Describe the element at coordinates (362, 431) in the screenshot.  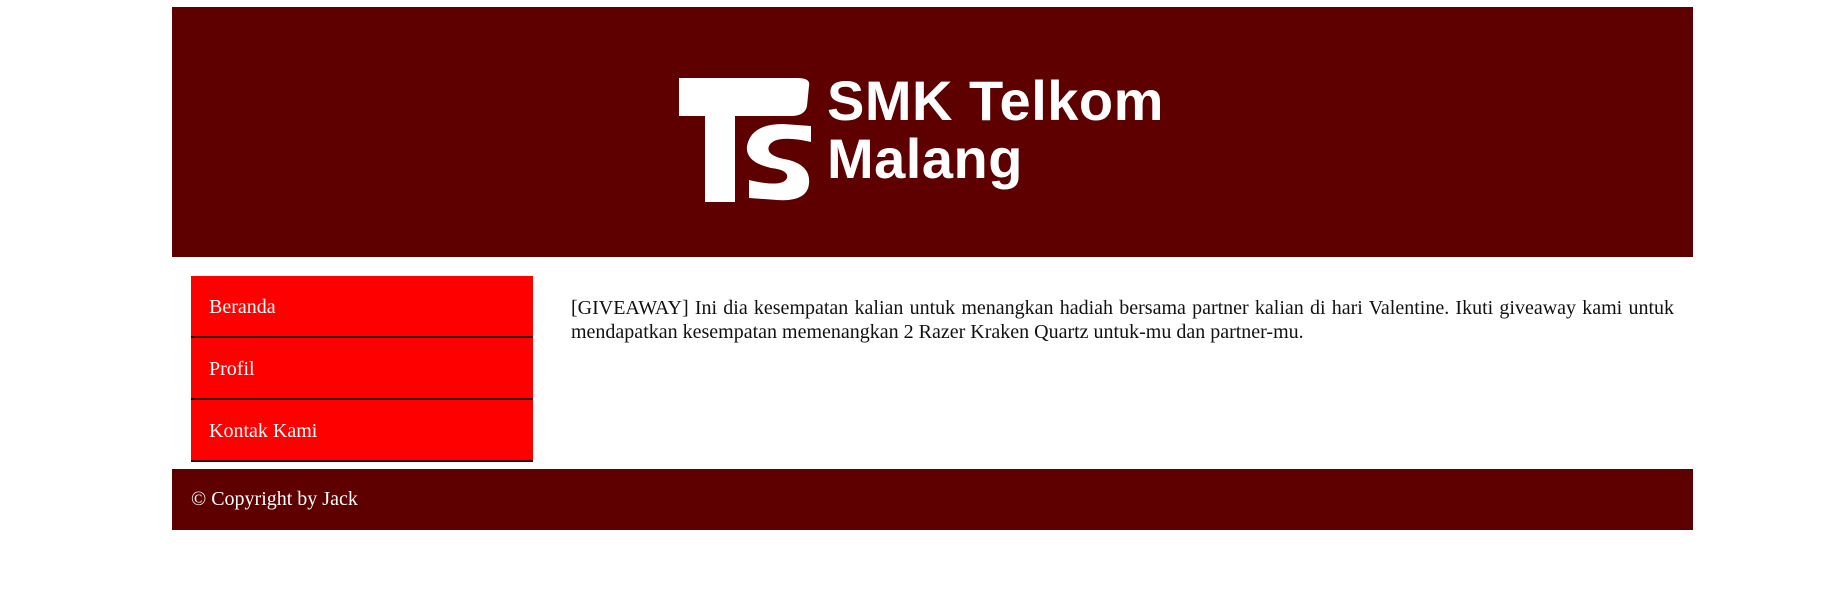
I see `sidebar-item-kontak-kami: Kontak Kami` at that location.